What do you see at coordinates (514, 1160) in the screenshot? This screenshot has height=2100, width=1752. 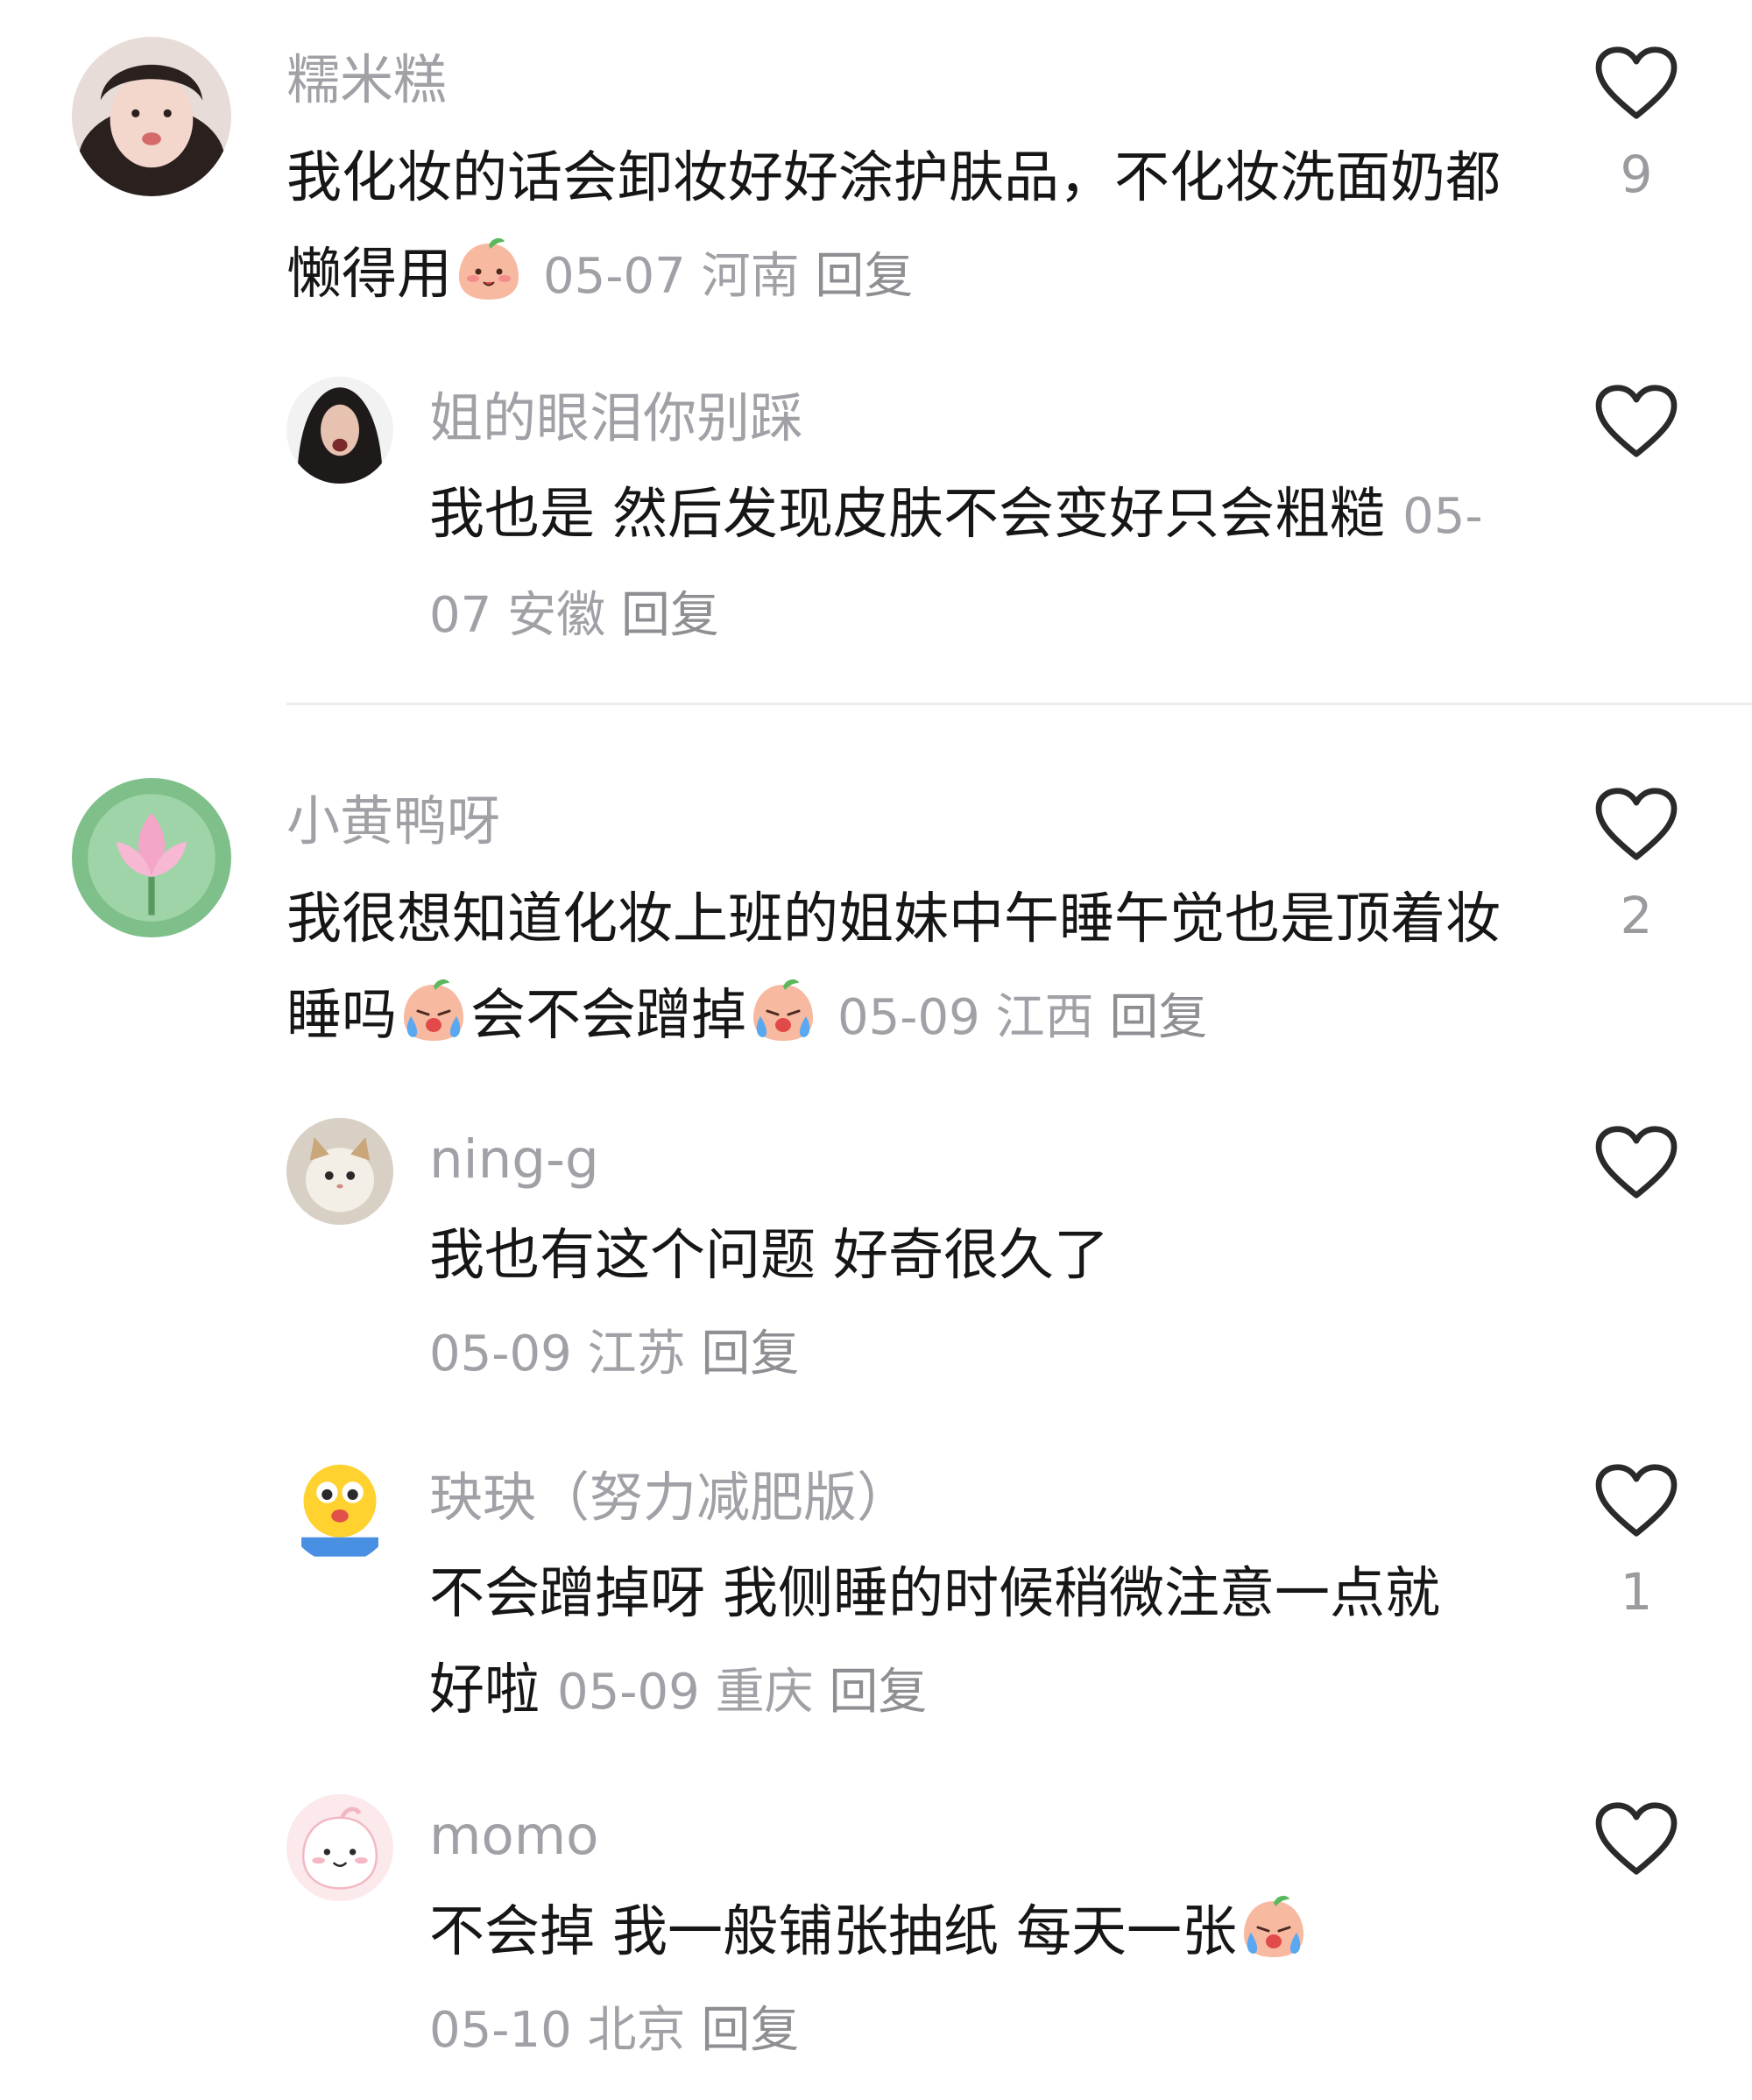 I see `username: ning-g` at bounding box center [514, 1160].